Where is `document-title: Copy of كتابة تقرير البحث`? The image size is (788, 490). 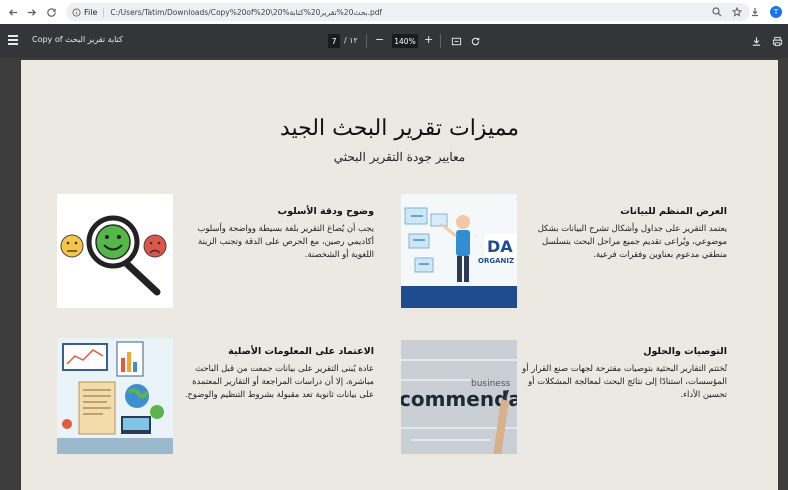 document-title: Copy of كتابة تقرير البحث is located at coordinates (77, 39).